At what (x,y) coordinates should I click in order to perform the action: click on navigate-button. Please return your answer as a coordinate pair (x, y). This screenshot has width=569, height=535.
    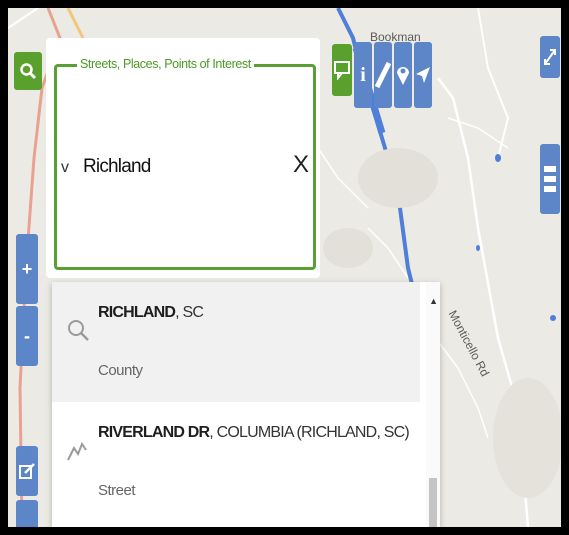
    Looking at the image, I should click on (423, 75).